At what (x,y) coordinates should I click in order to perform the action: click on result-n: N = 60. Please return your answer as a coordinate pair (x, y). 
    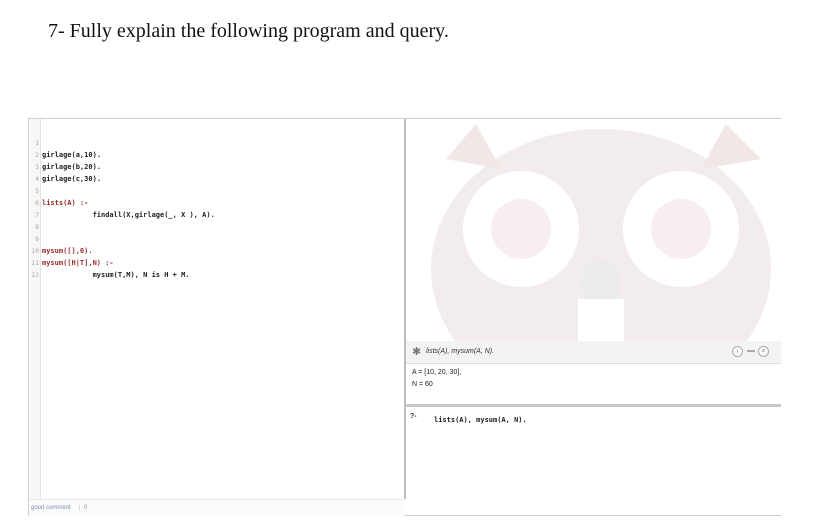
    Looking at the image, I should click on (422, 384).